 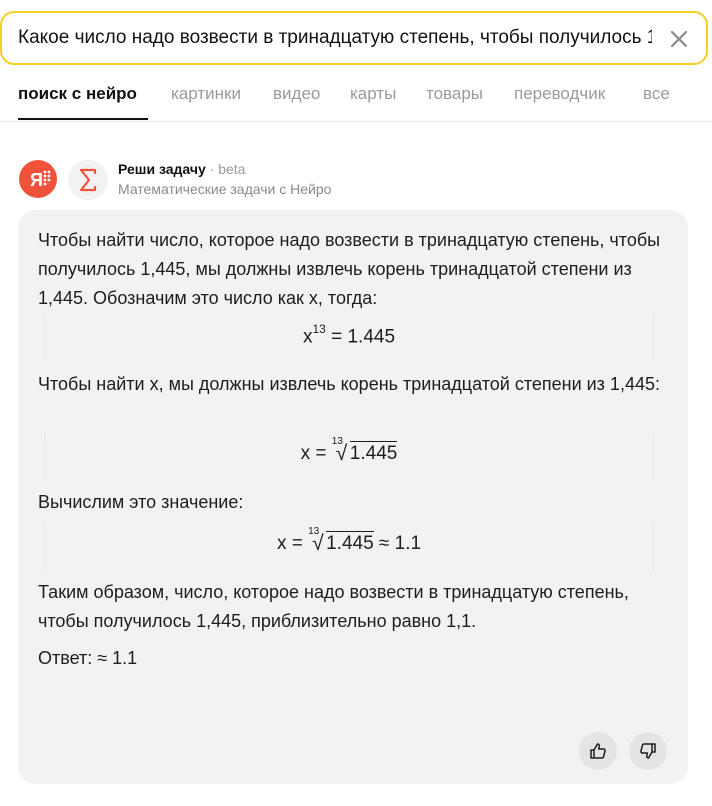 I want to click on search-input, so click(x=335, y=38).